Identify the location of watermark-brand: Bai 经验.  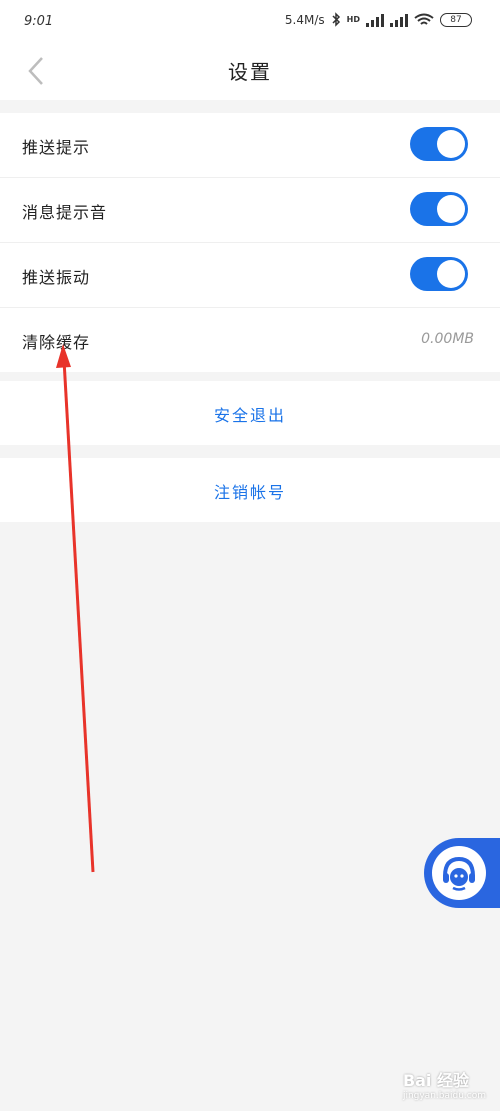
(435, 1080).